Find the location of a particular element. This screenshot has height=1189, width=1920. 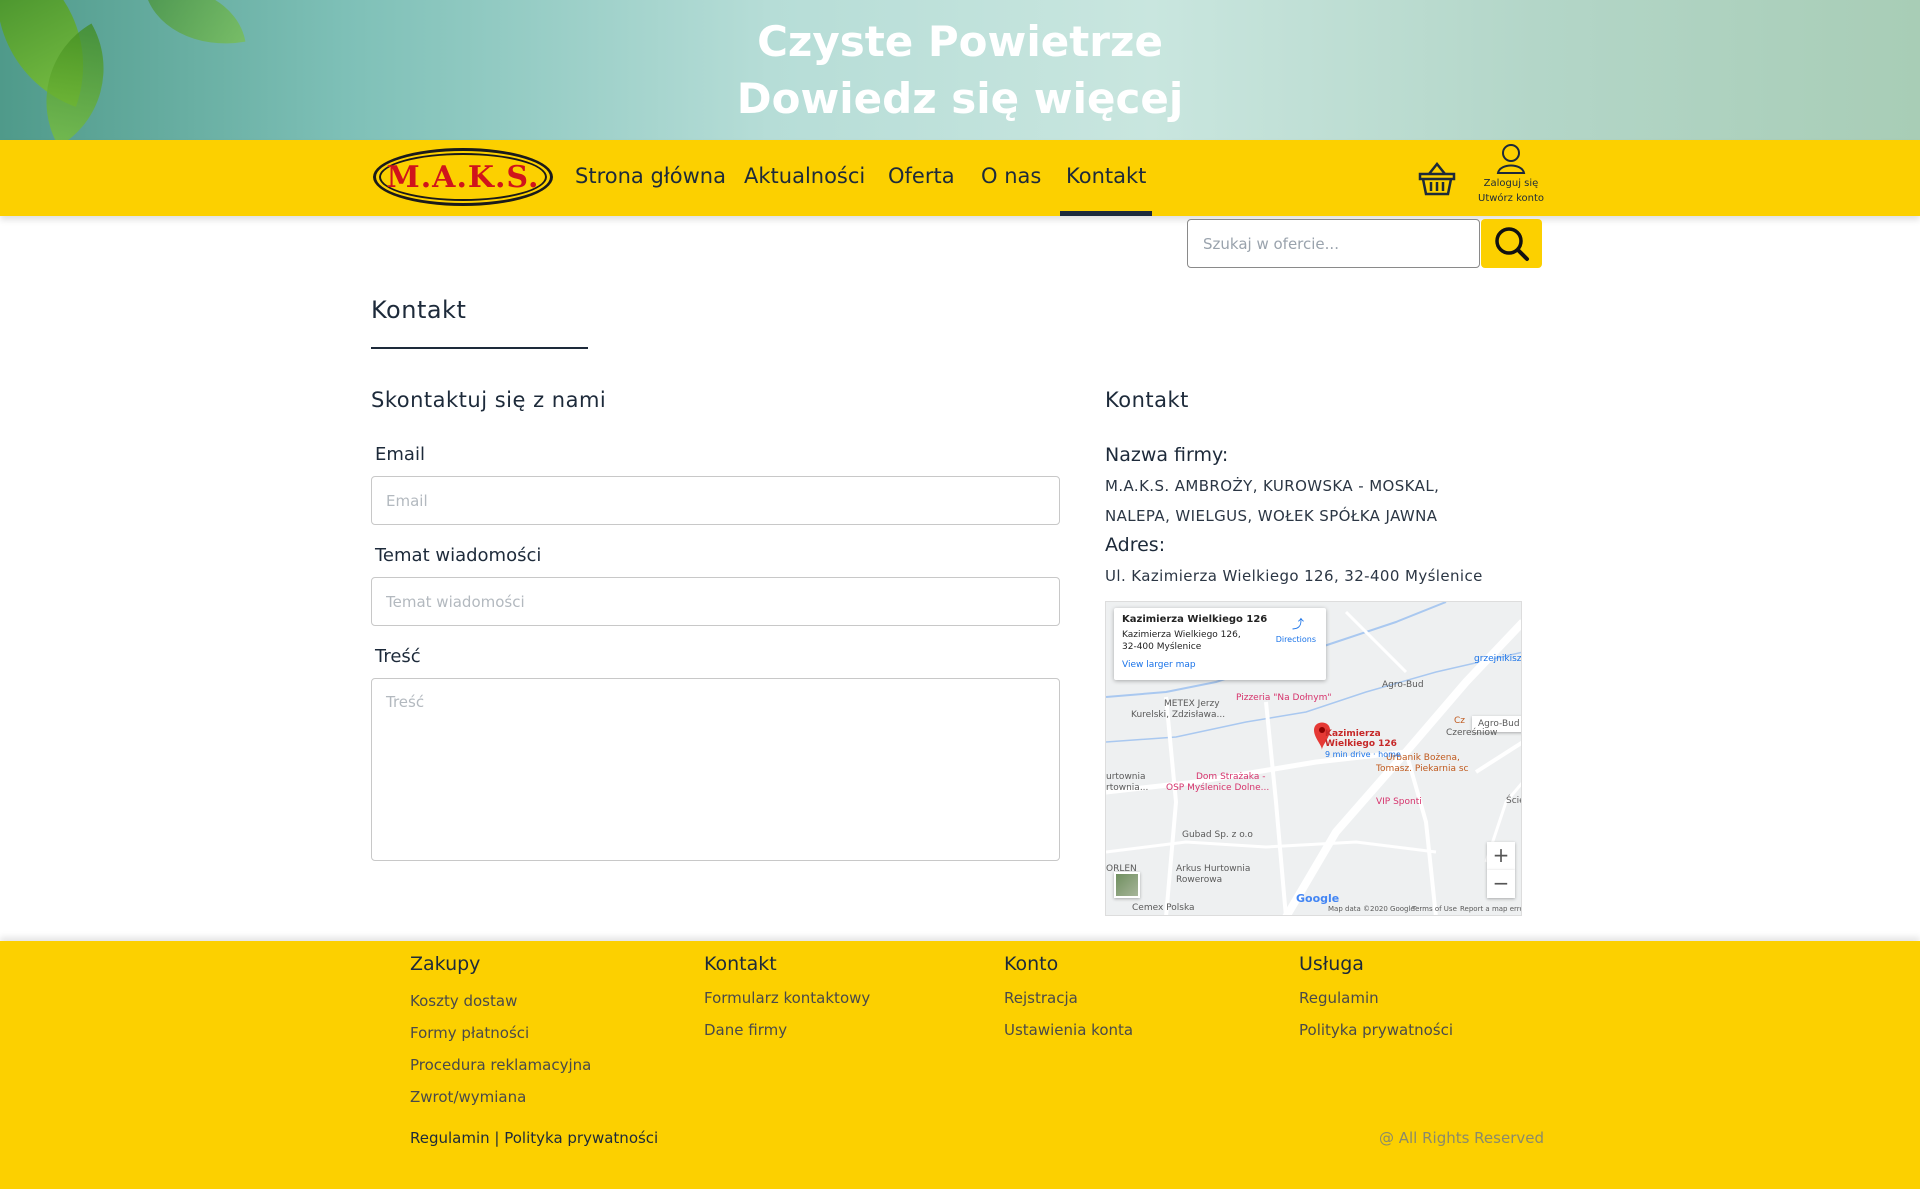

view-larger-map-link: View larger map is located at coordinates (1220, 665).